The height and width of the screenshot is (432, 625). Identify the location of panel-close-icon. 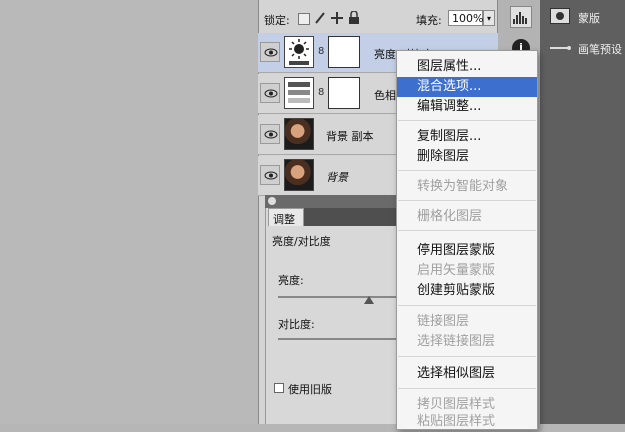
(272, 201).